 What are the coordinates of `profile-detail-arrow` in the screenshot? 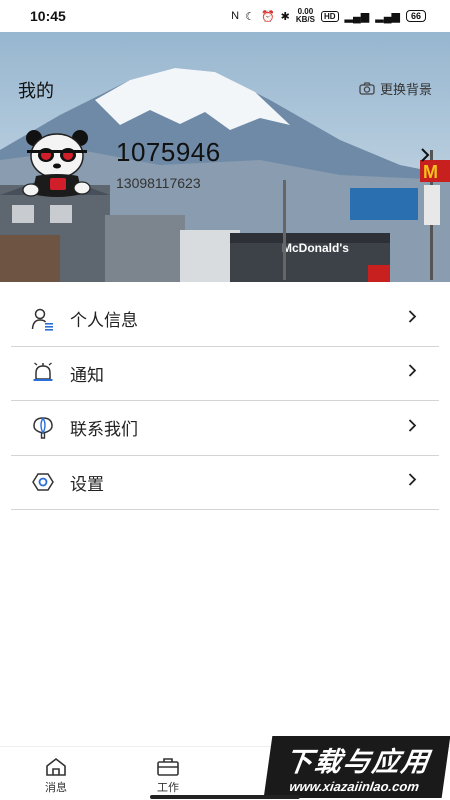 It's located at (425, 157).